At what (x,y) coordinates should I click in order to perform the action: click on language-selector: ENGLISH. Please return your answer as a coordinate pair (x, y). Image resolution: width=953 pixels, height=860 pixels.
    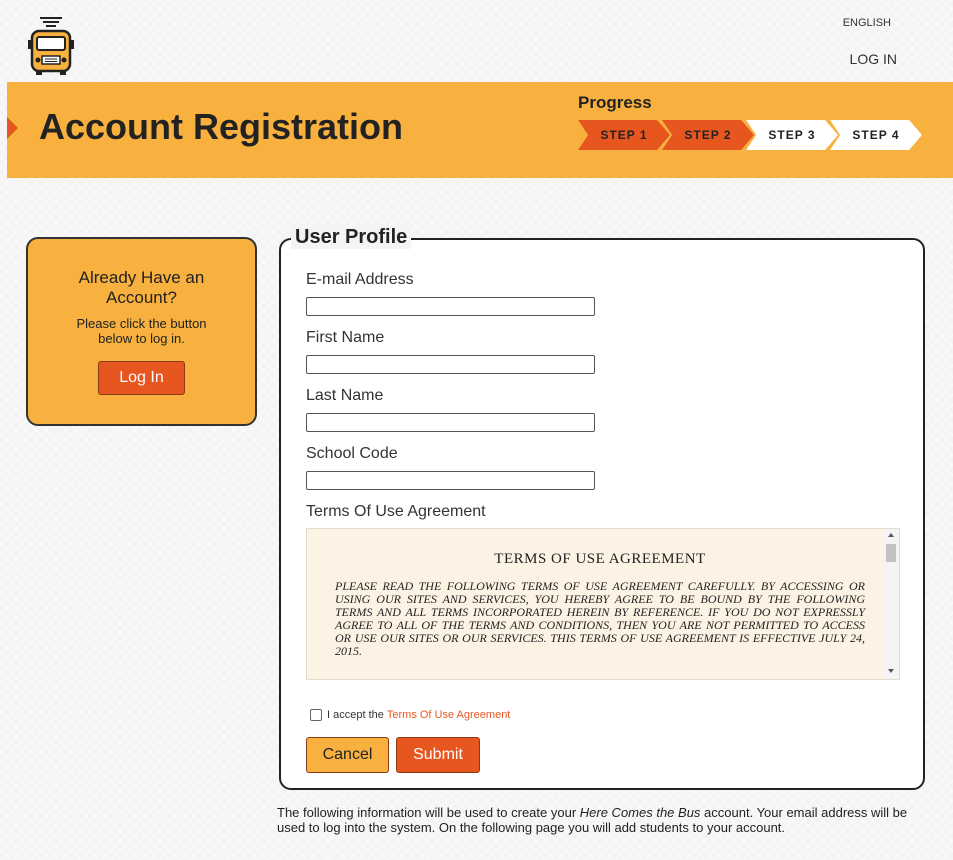
    Looking at the image, I should click on (867, 23).